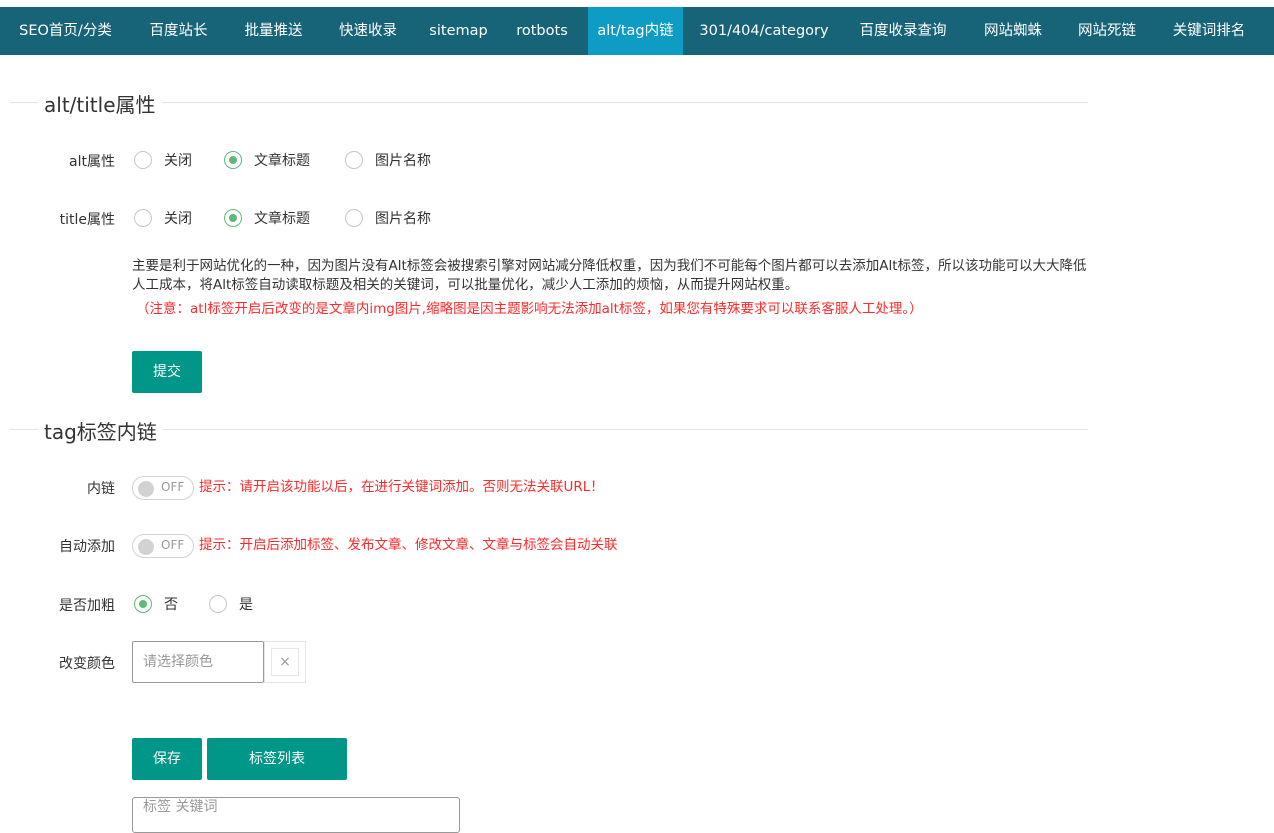 The width and height of the screenshot is (1274, 833). I want to click on title-radio-image-name: 图片名称, so click(388, 218).